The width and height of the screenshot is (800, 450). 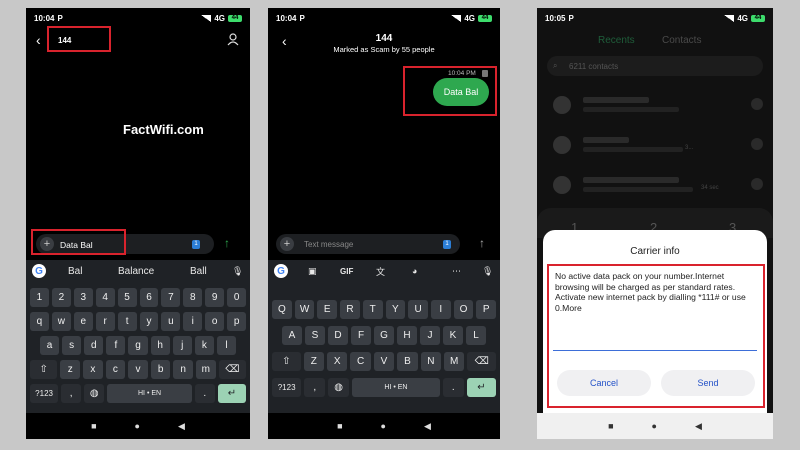 What do you see at coordinates (127, 321) in the screenshot?
I see `key: t` at bounding box center [127, 321].